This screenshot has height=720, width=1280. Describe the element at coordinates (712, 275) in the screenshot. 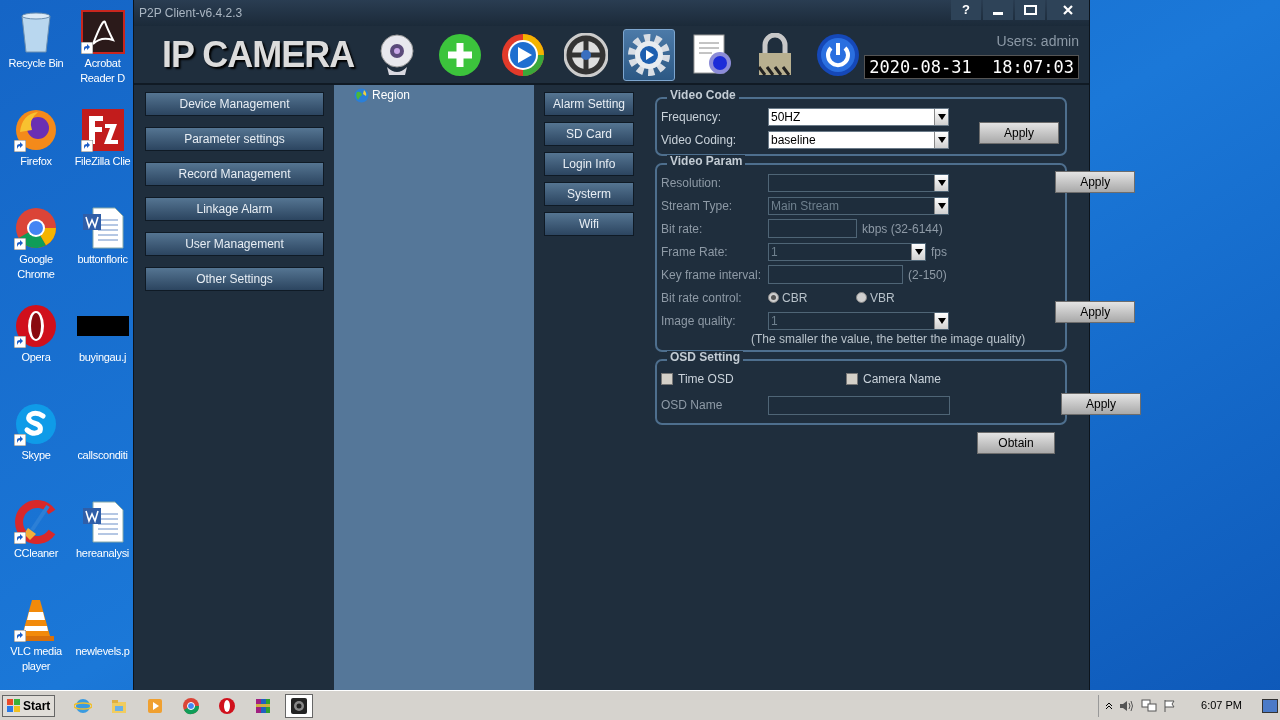

I see `field-label: Key frame interval:` at that location.